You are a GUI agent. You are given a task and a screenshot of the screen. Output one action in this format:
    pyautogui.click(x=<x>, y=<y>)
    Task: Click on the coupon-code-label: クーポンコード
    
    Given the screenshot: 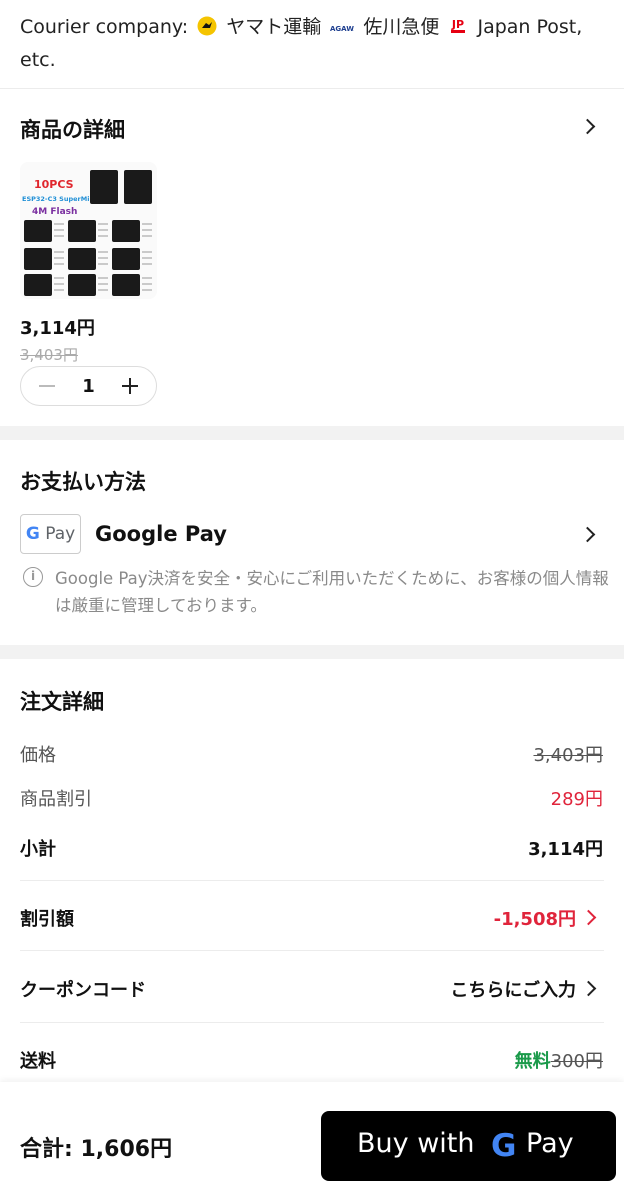 What is the action you would take?
    pyautogui.click(x=83, y=990)
    